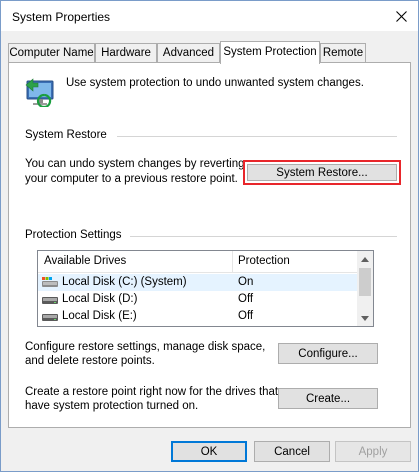  What do you see at coordinates (198, 282) in the screenshot?
I see `drive-row-c: Local Disk (C:) (System) On` at bounding box center [198, 282].